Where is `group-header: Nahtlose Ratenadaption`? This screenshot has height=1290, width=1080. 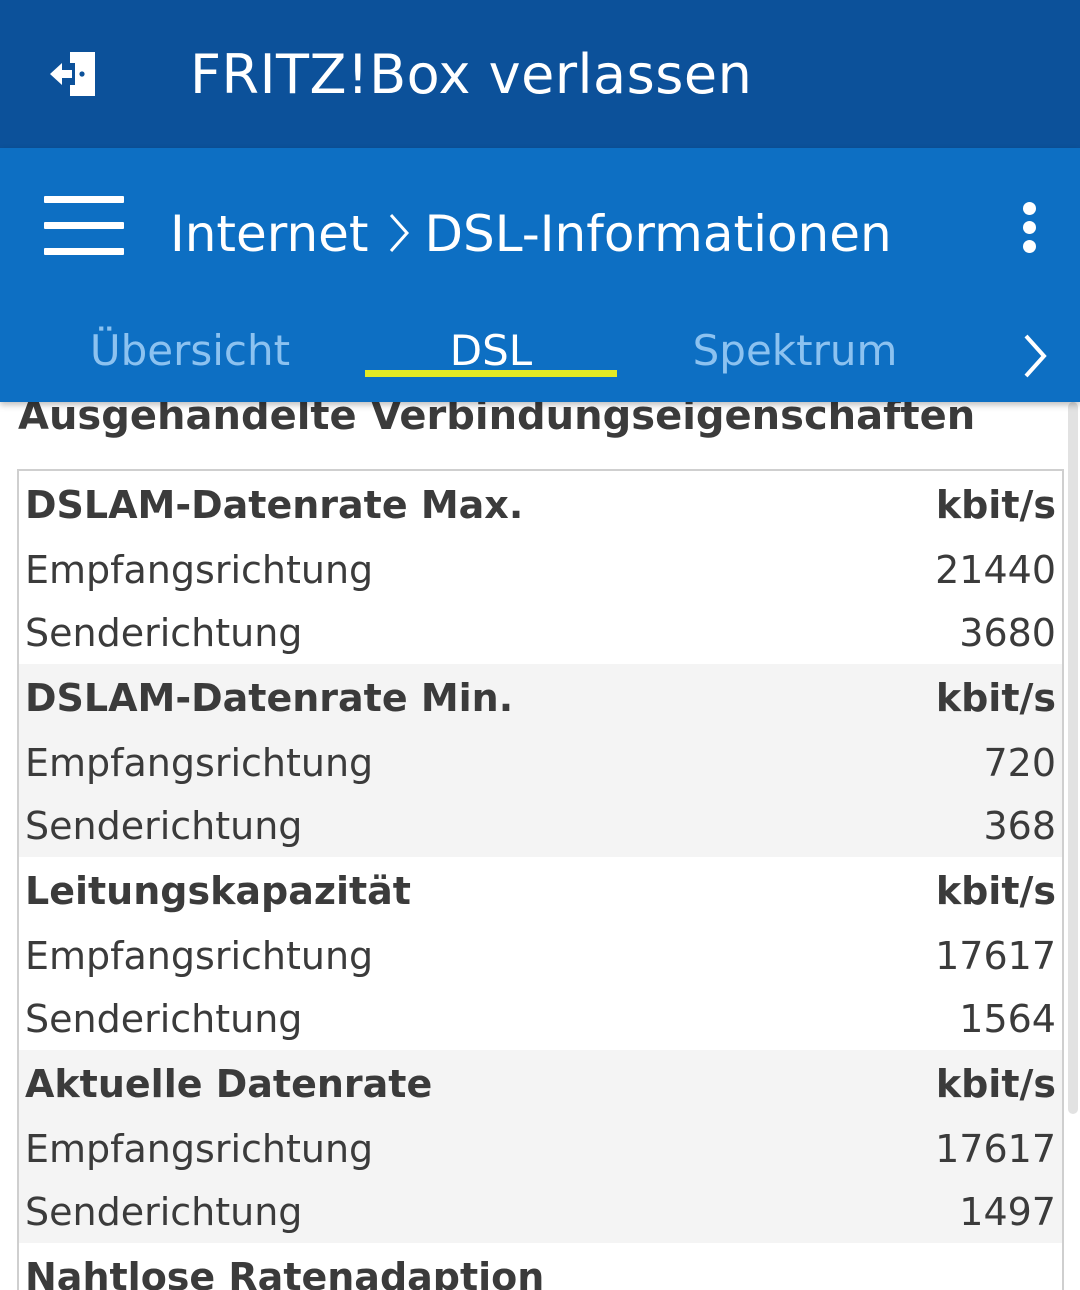
group-header: Nahtlose Ratenadaption is located at coordinates (540, 1266).